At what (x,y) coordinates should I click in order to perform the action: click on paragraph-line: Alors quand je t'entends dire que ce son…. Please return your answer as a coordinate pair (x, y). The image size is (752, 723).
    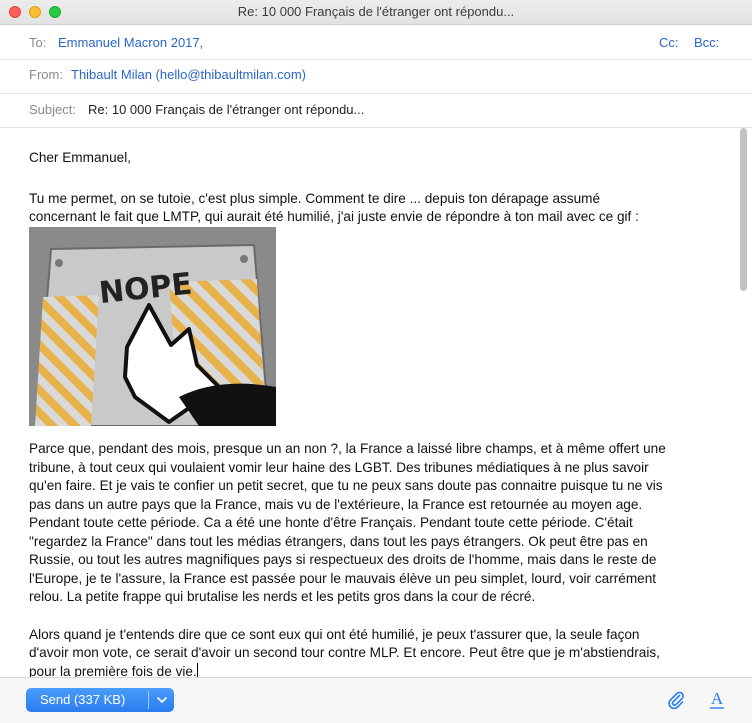
    Looking at the image, I should click on (334, 634).